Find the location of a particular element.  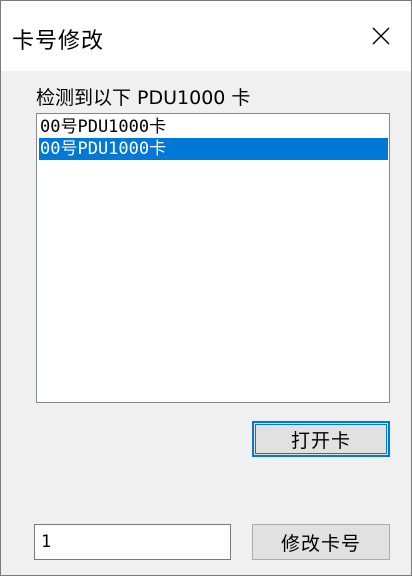

open-card-button: 打开卡 is located at coordinates (321, 439).